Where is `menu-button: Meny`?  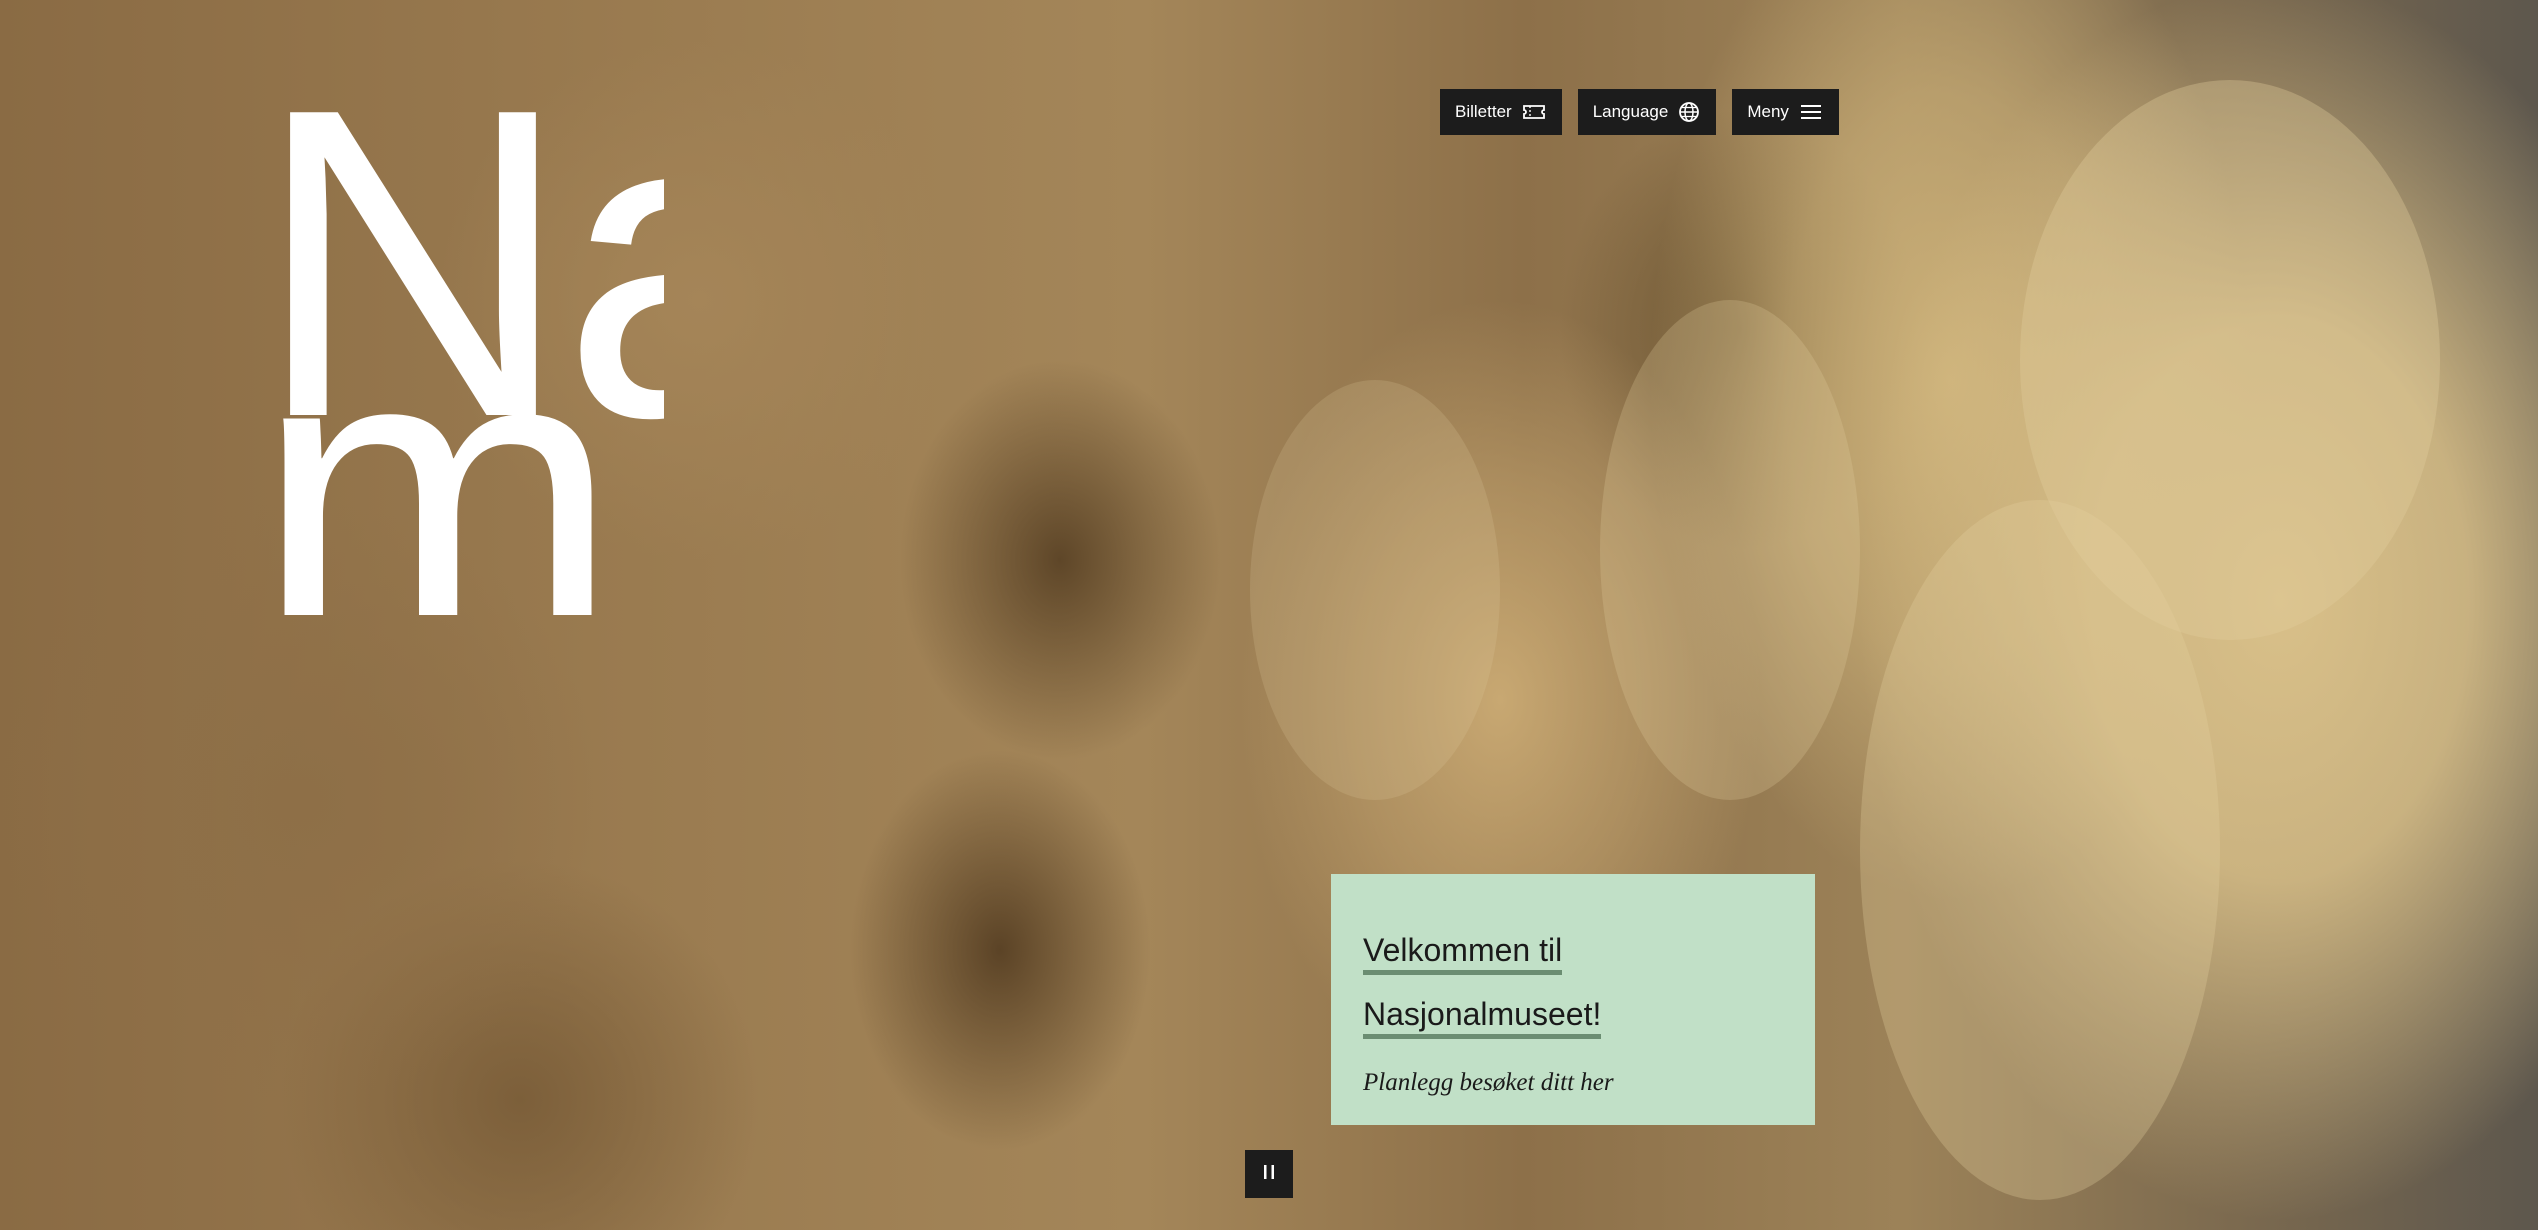
menu-button: Meny is located at coordinates (1785, 112).